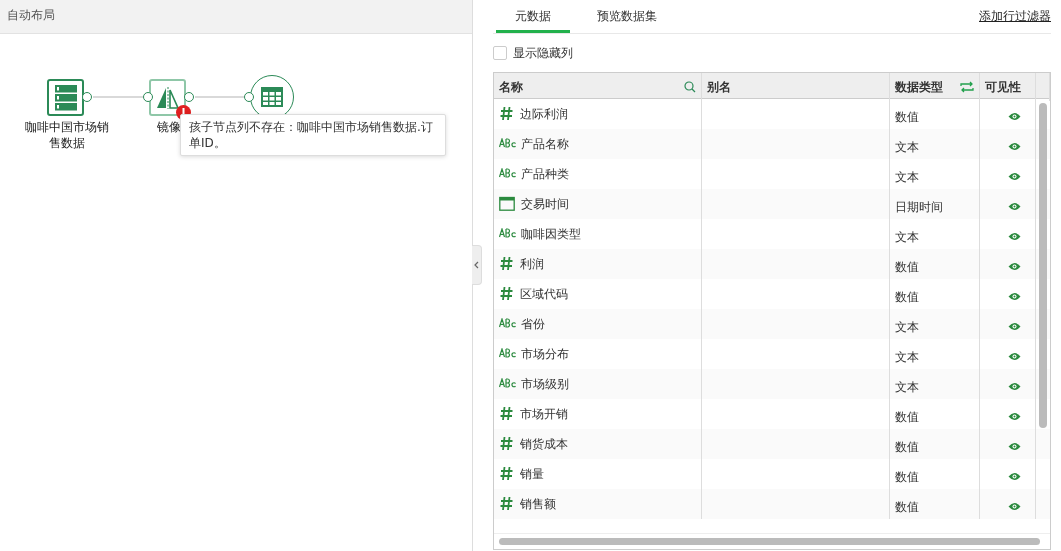 The height and width of the screenshot is (551, 1061). Describe the element at coordinates (967, 87) in the screenshot. I see `swap-icon` at that location.